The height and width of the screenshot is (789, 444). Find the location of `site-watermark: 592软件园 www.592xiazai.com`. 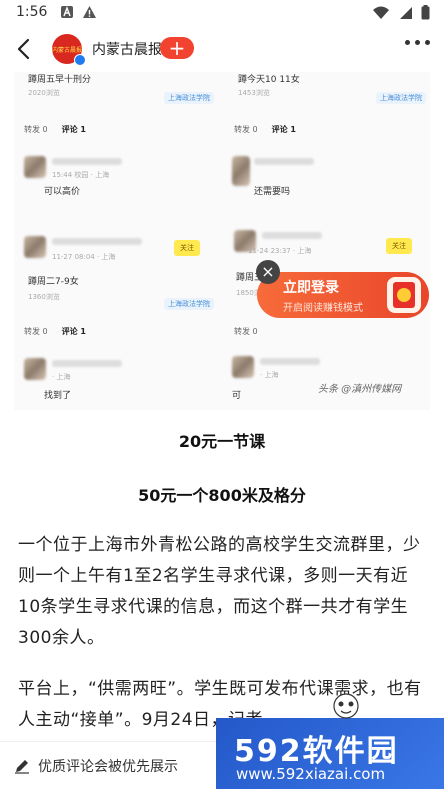

site-watermark: 592软件园 www.592xiazai.com is located at coordinates (330, 753).